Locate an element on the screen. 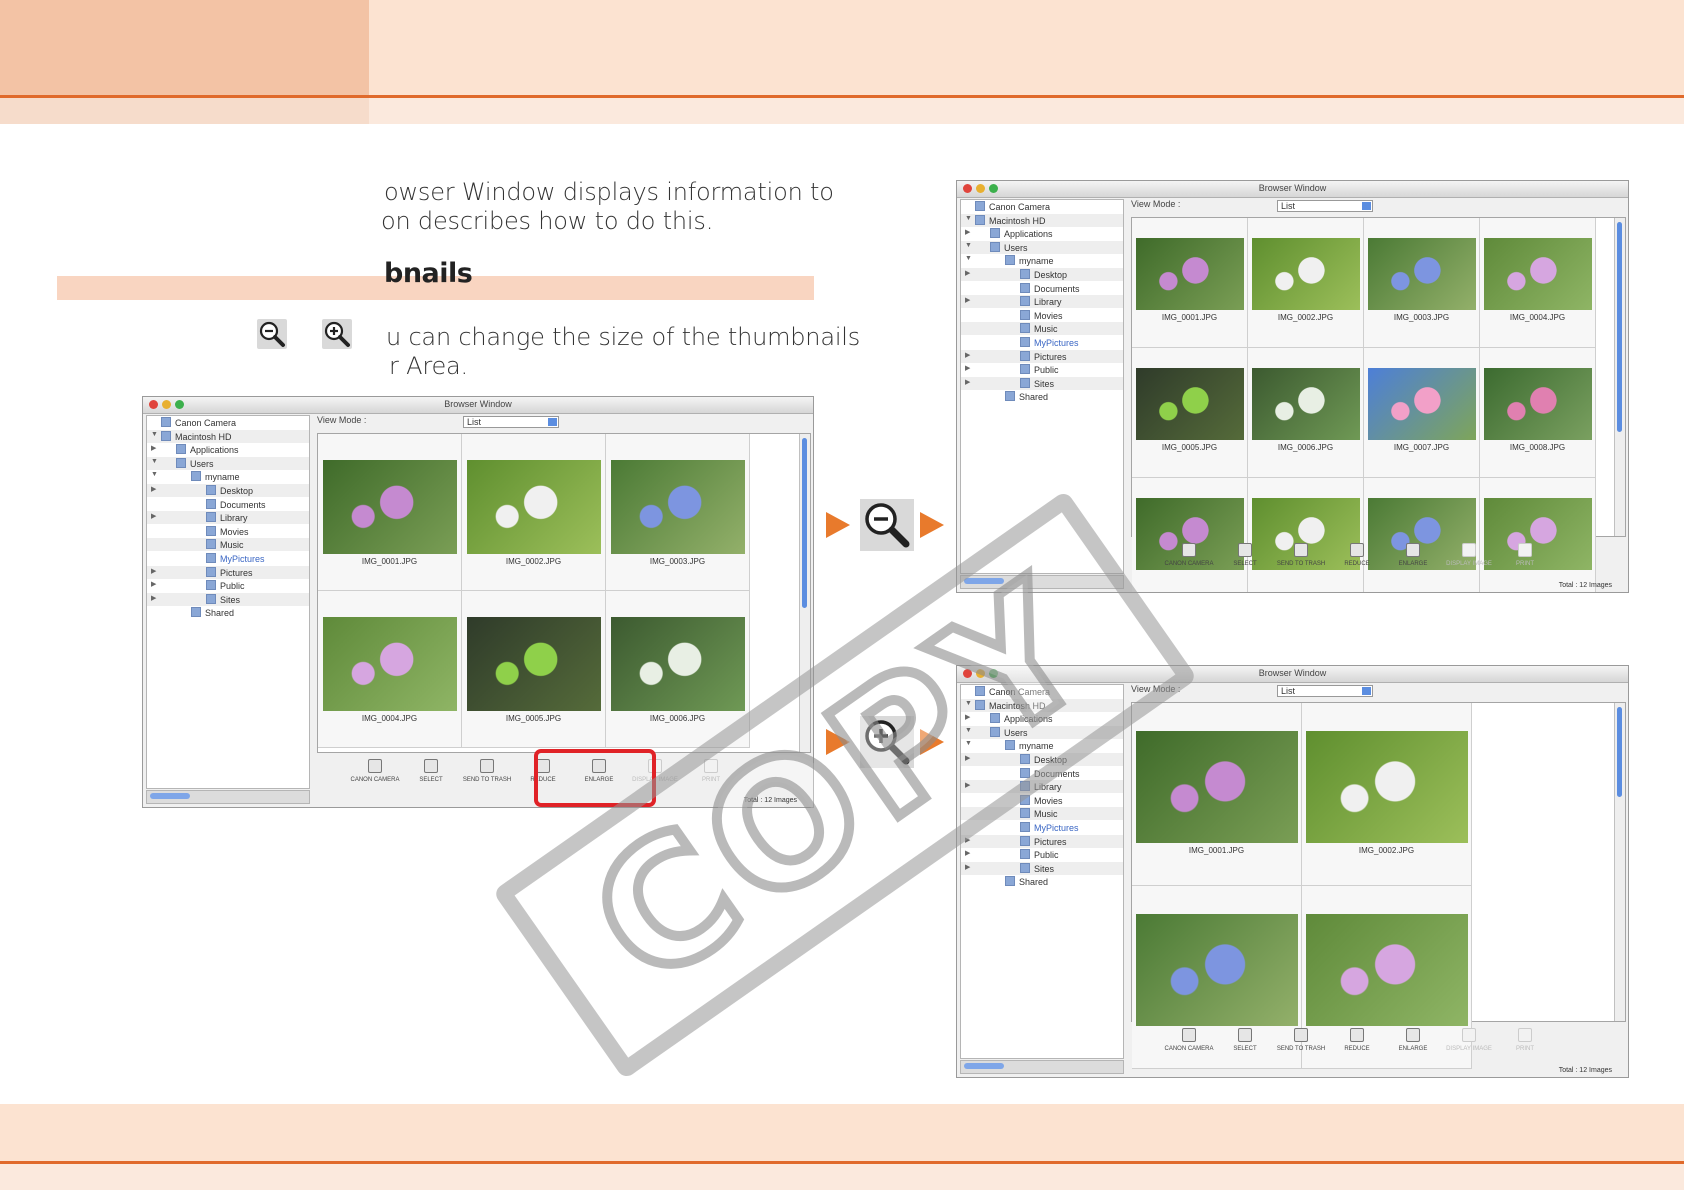  print-button: PRINT is located at coordinates (1525, 554).